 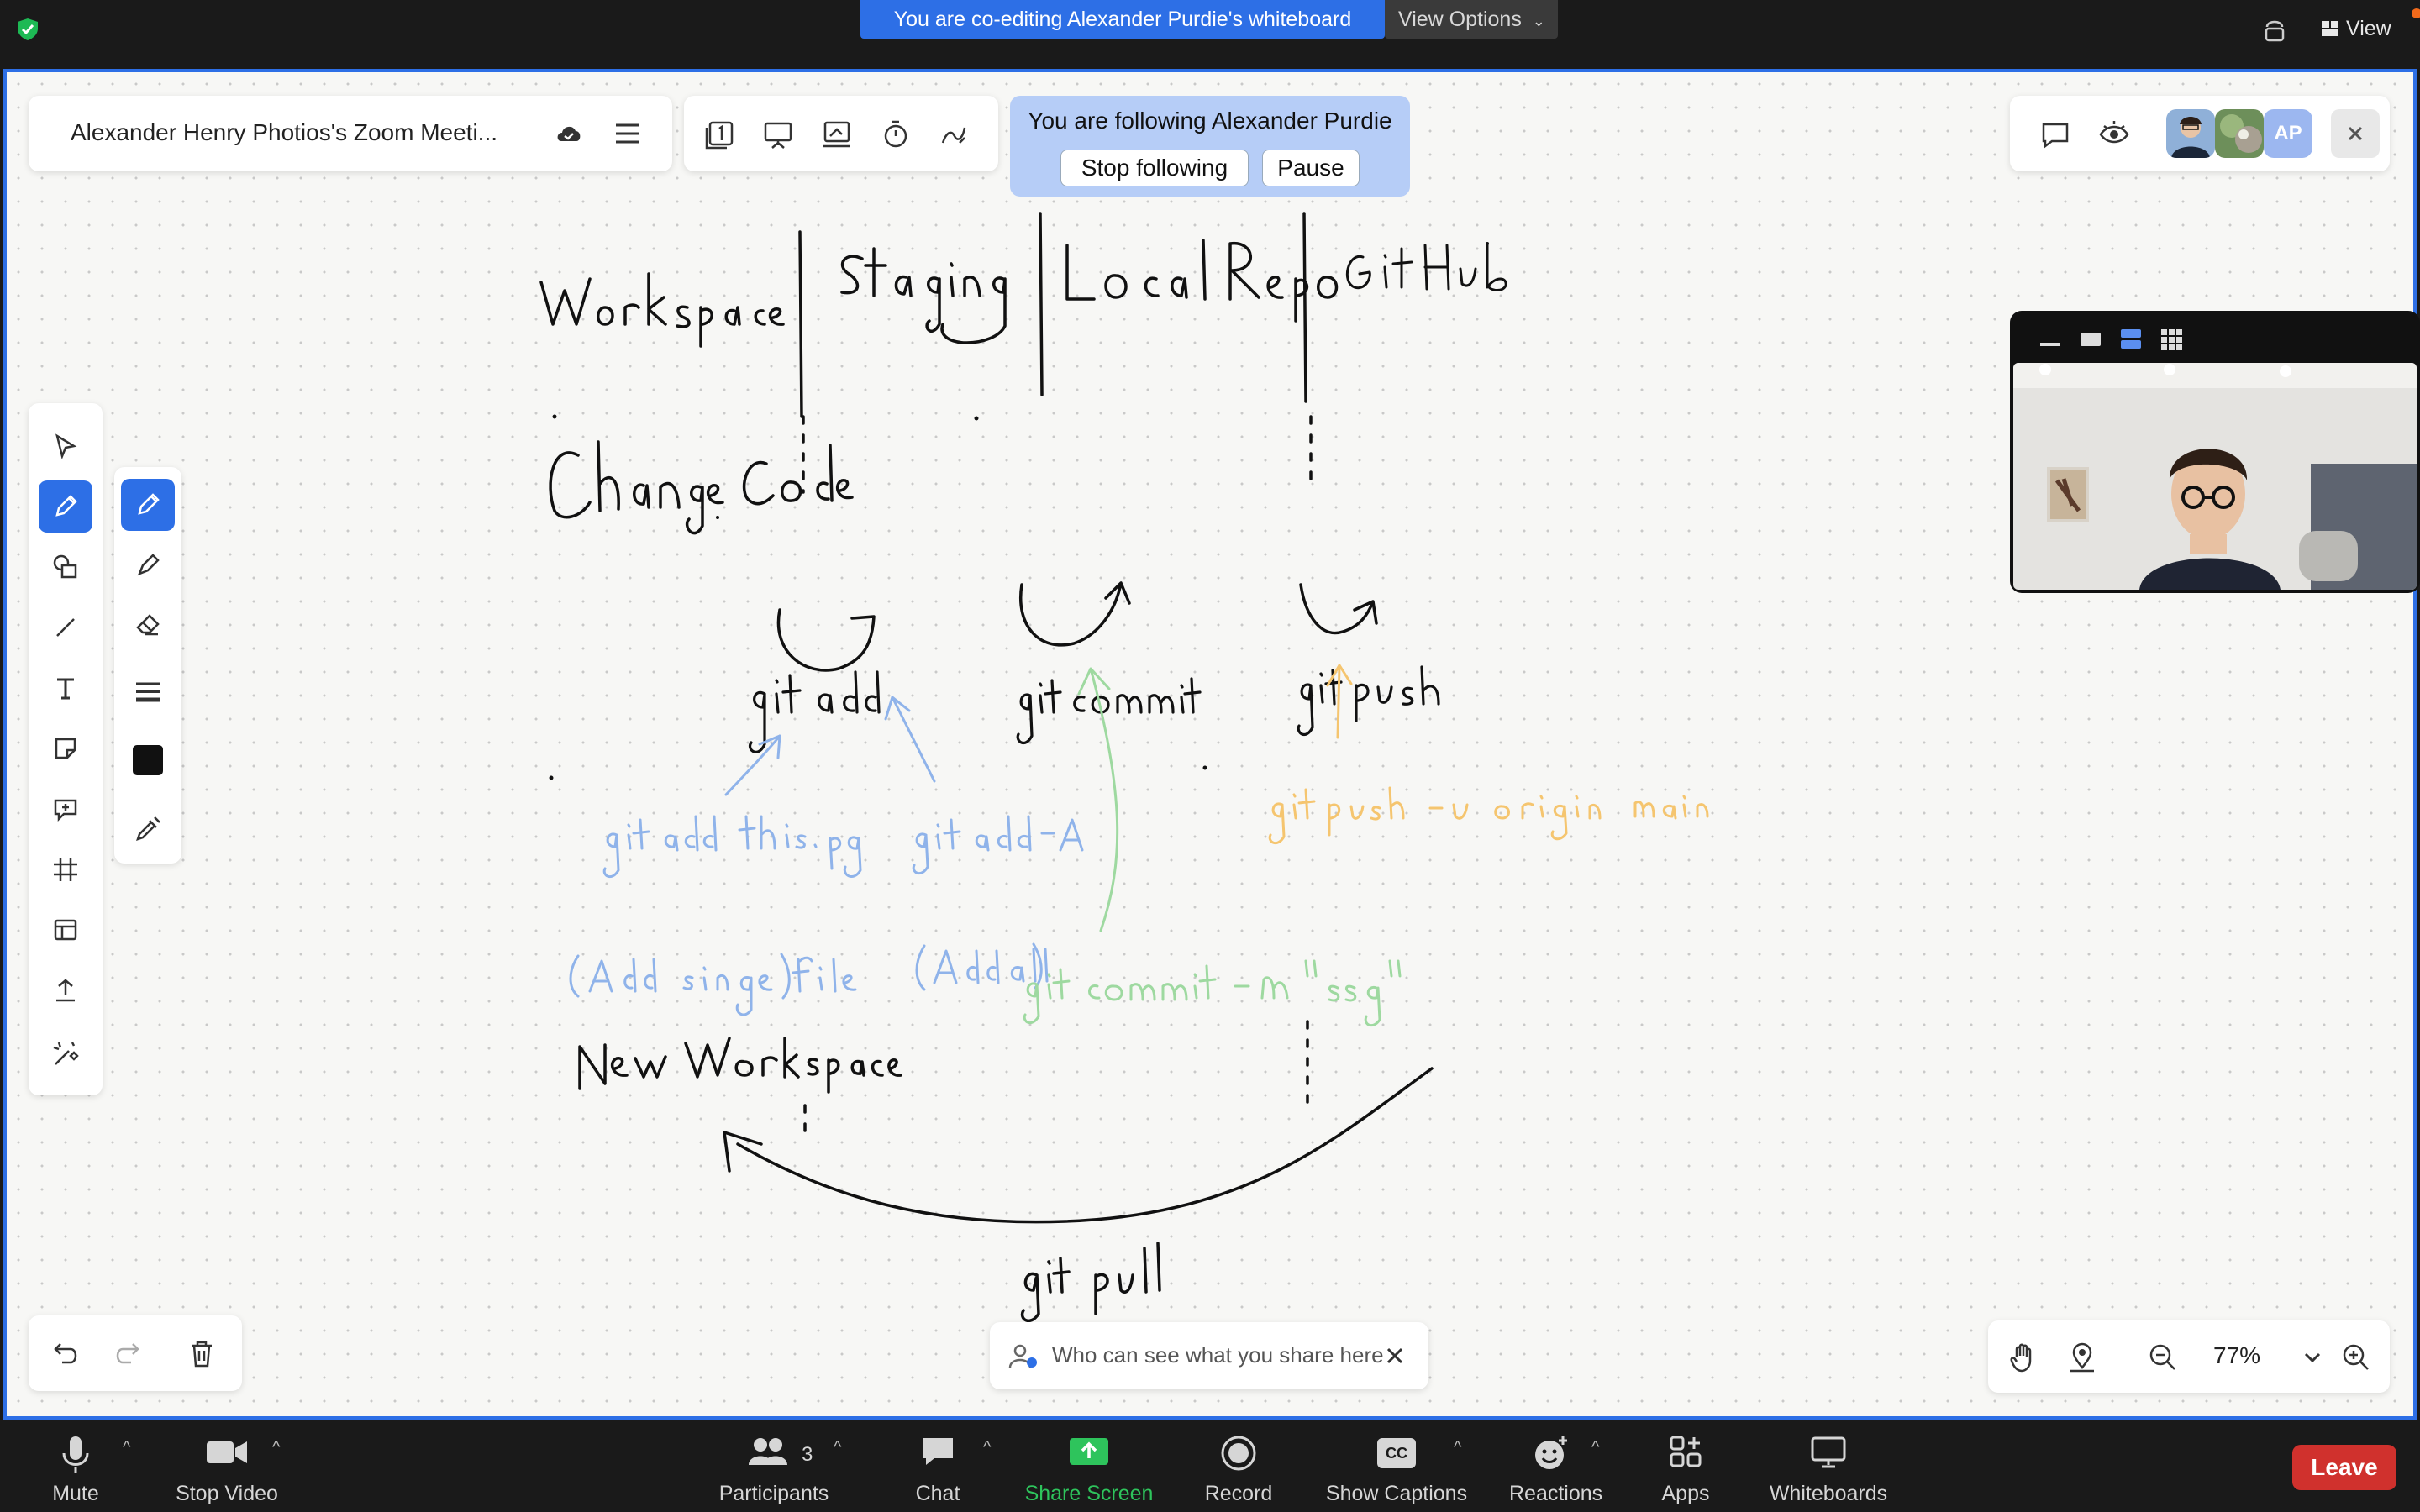 I want to click on chat-button: Chat, so click(x=937, y=1472).